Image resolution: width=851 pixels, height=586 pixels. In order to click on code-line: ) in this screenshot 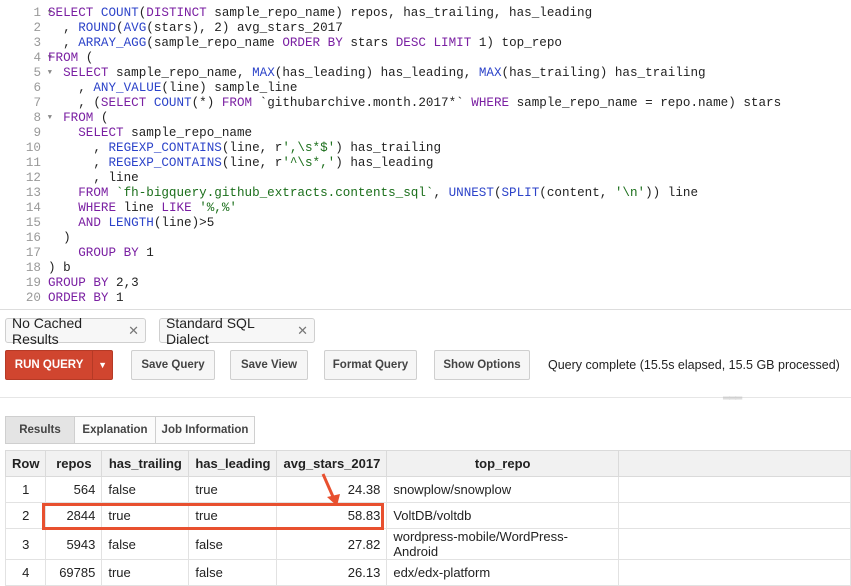, I will do `click(449, 238)`.